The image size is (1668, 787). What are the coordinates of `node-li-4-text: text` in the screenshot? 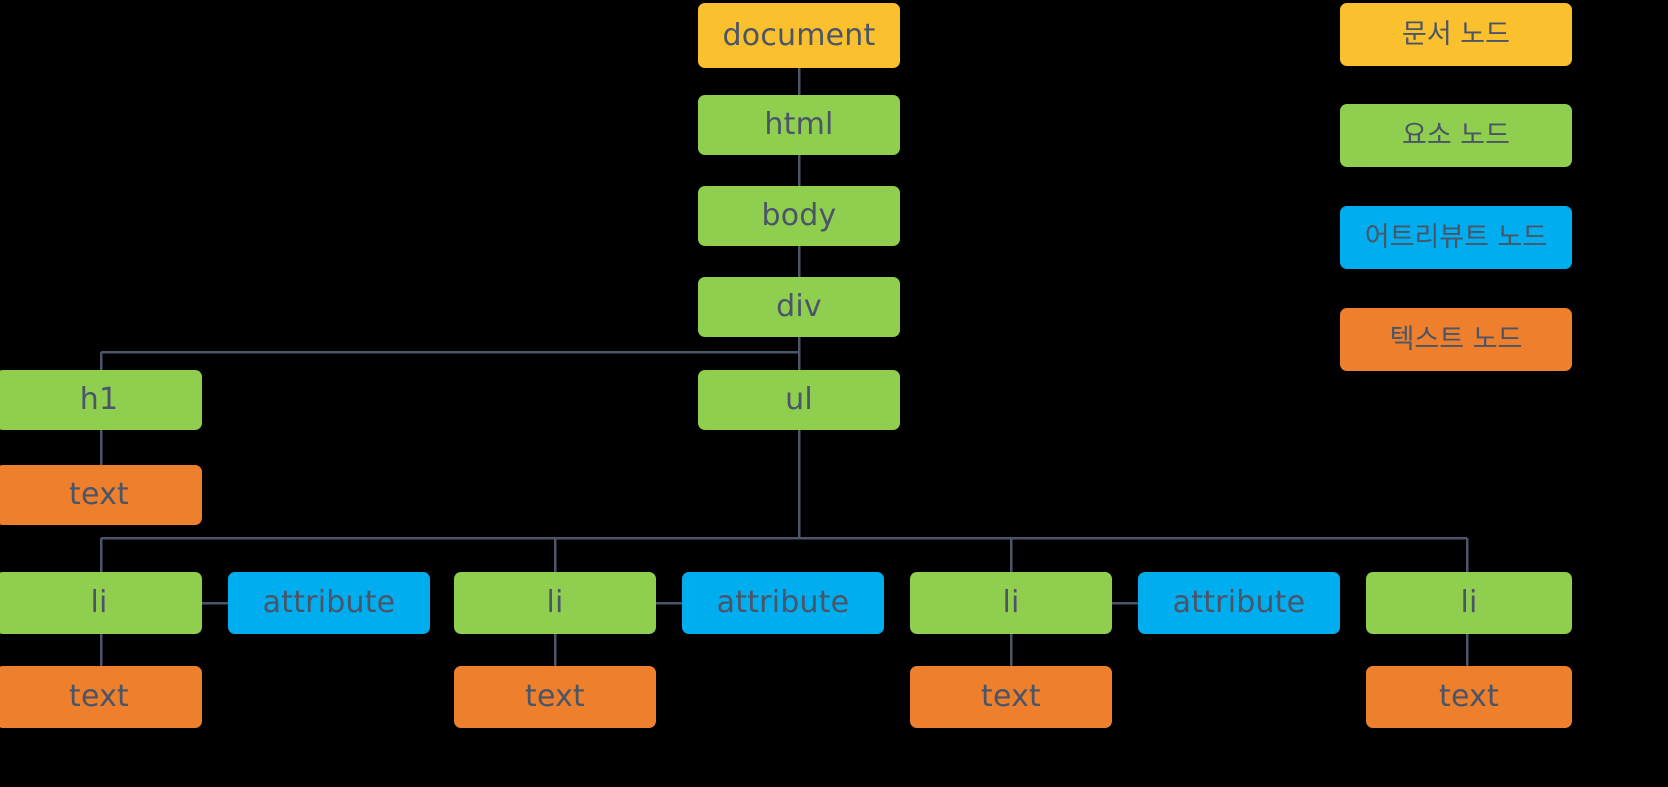 It's located at (1469, 697).